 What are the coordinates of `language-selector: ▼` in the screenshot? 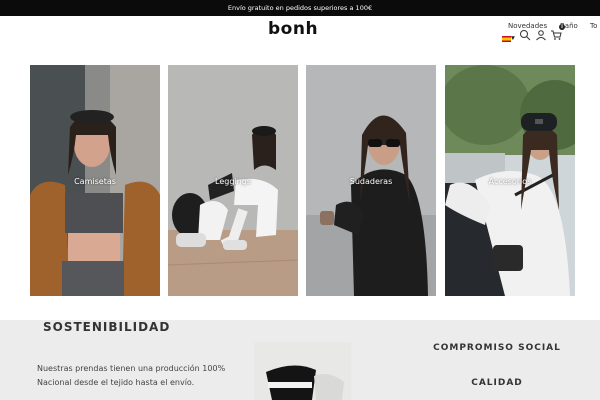 It's located at (509, 35).